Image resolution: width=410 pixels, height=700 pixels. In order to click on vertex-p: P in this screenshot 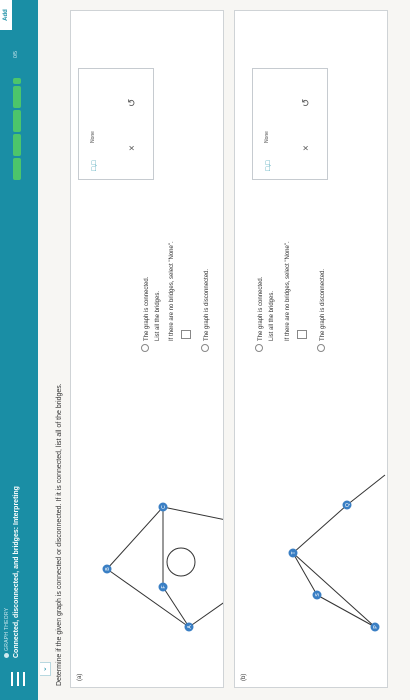, I will do `click(375, 627)`.